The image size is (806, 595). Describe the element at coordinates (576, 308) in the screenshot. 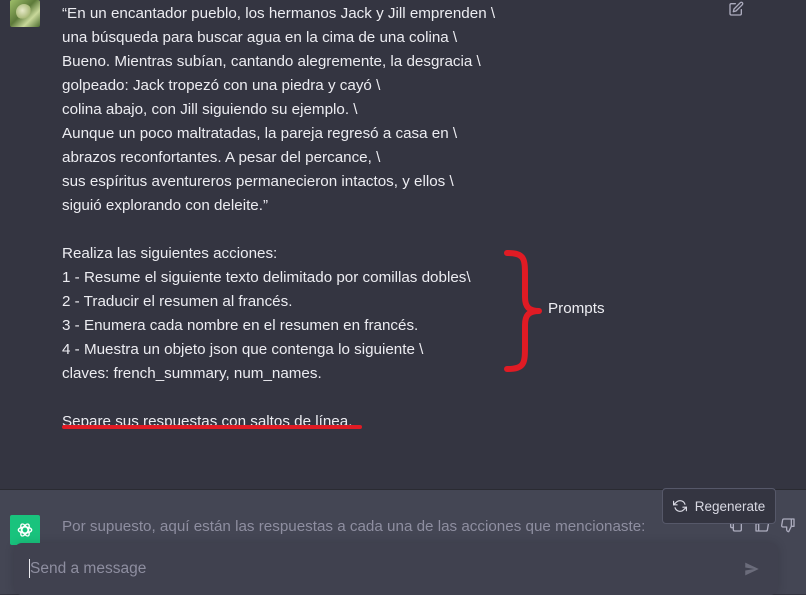

I see `annotation-label: Prompts` at that location.